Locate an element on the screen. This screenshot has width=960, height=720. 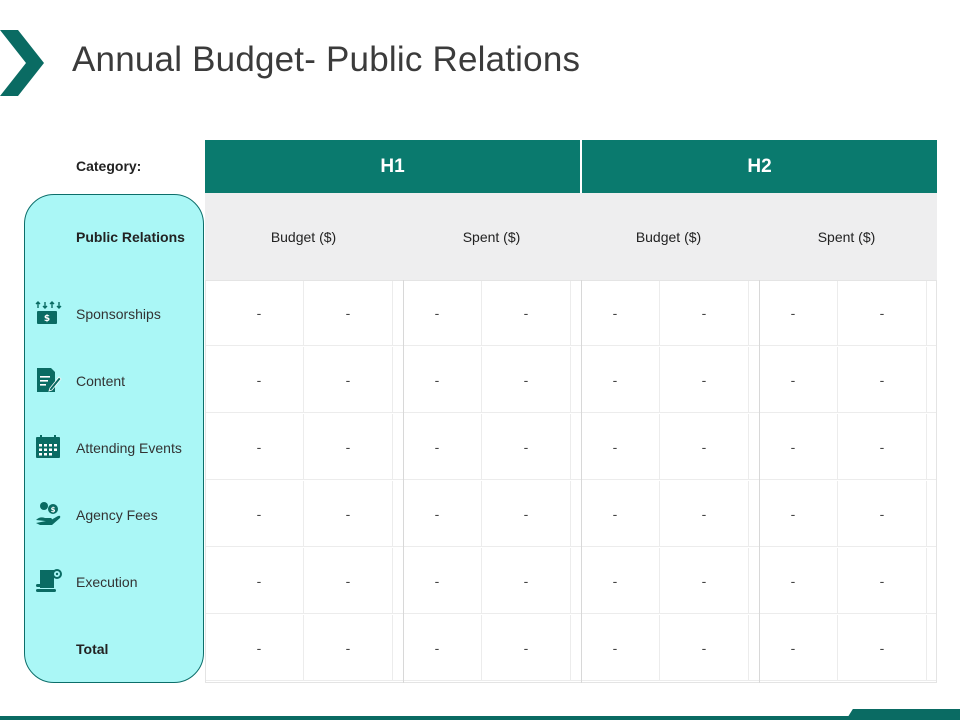
sponsorship-icon: $ is located at coordinates (48, 312).